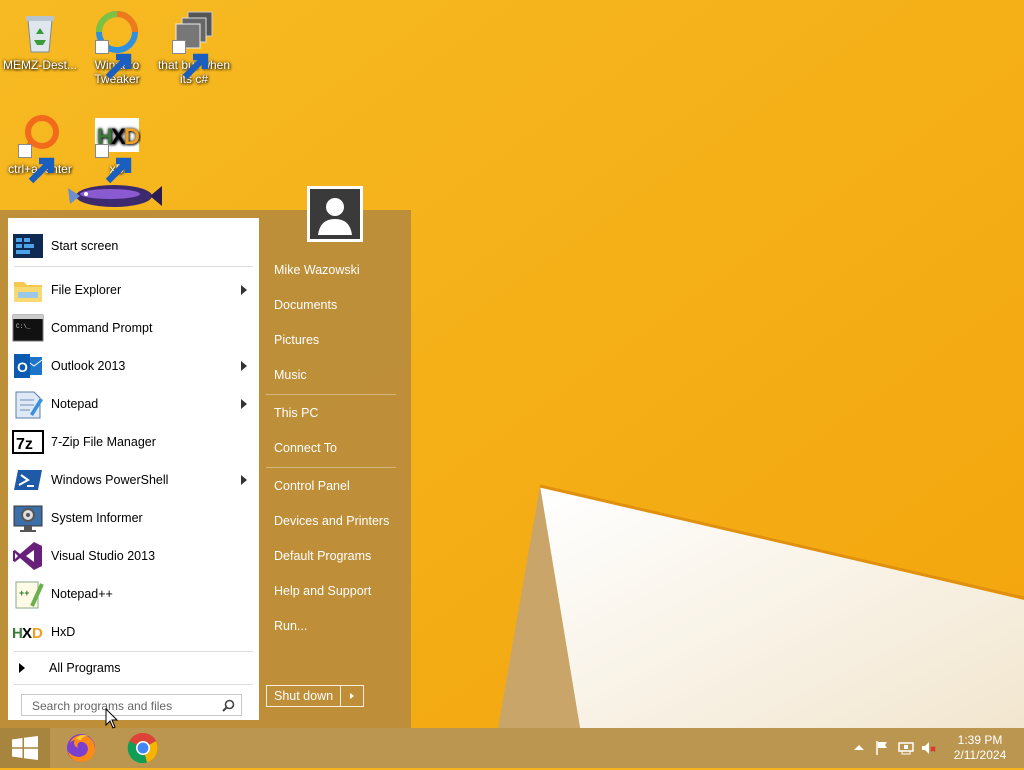 The height and width of the screenshot is (770, 1024). I want to click on user-silhouette-icon, so click(335, 216).